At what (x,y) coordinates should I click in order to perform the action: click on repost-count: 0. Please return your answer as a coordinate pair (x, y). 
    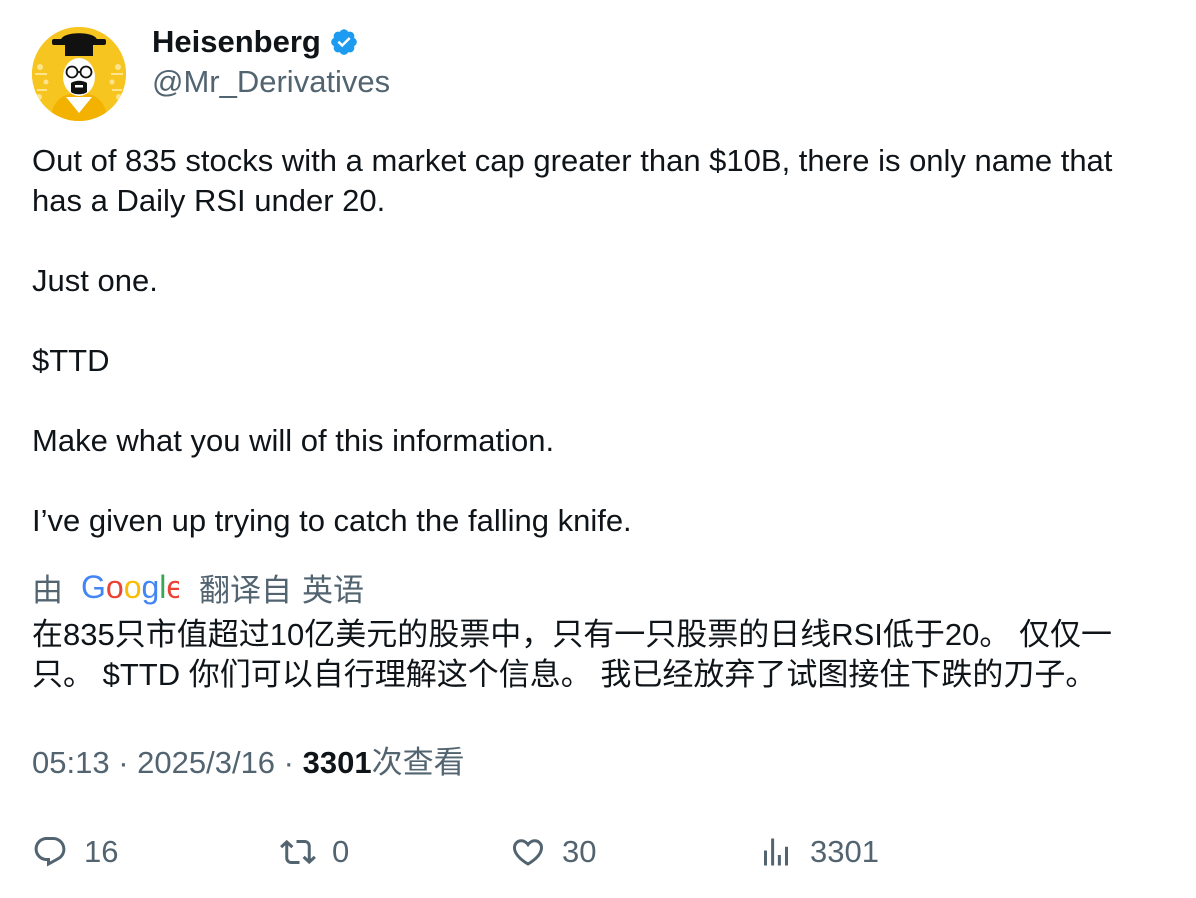
    Looking at the image, I should click on (341, 851).